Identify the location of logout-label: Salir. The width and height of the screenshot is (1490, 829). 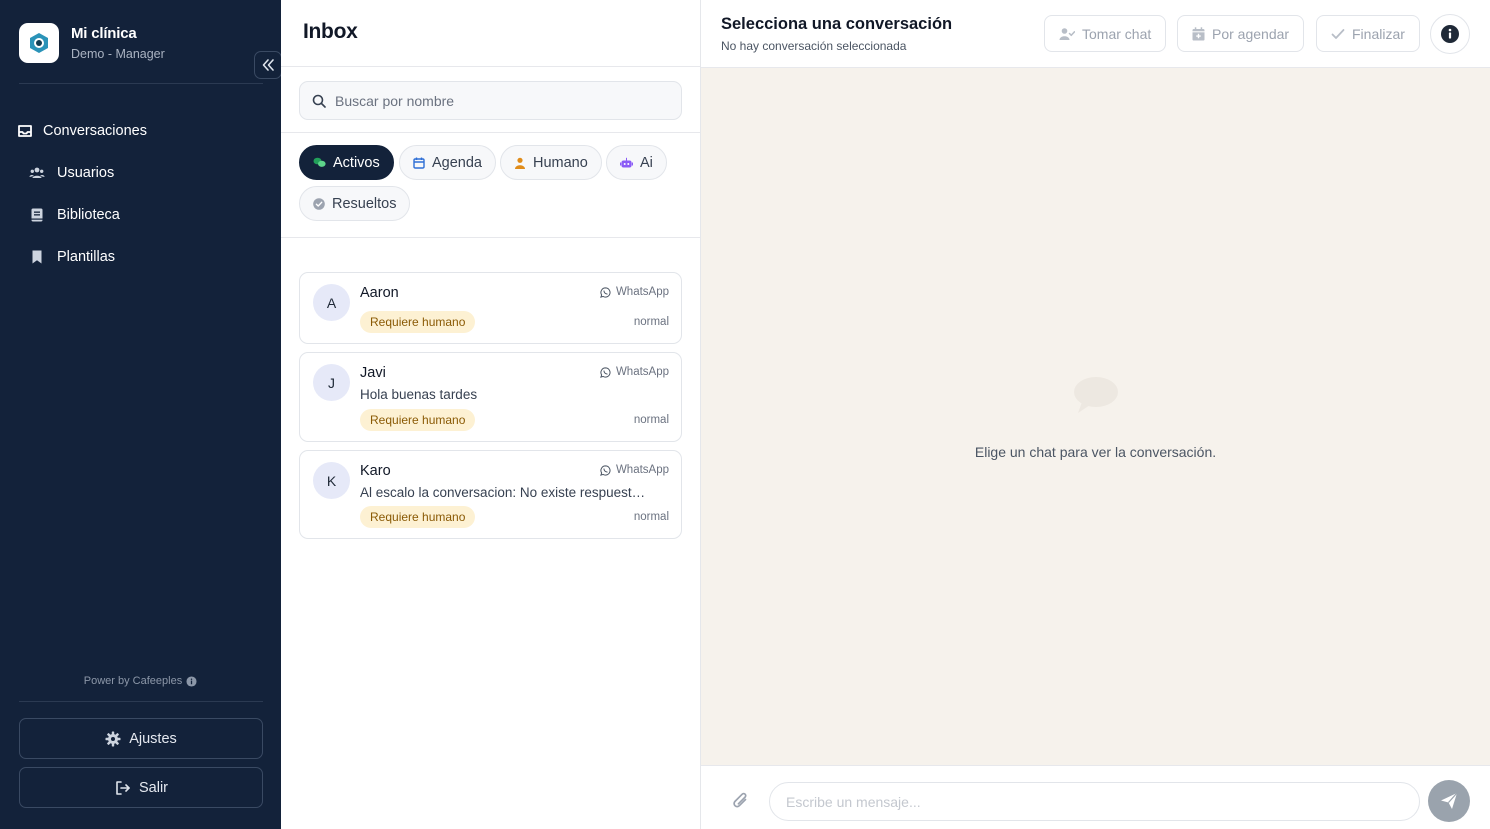
(153, 787).